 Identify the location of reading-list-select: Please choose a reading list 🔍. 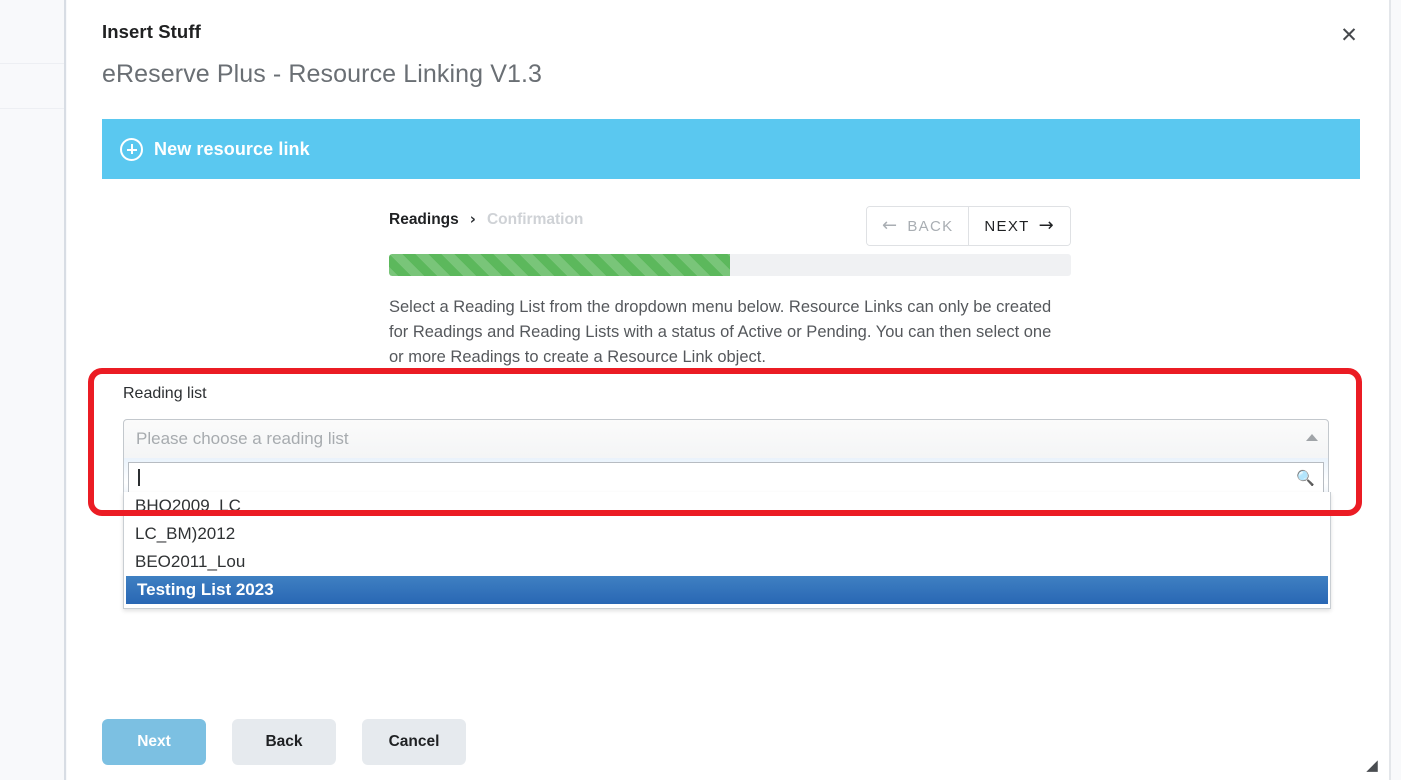
(726, 459).